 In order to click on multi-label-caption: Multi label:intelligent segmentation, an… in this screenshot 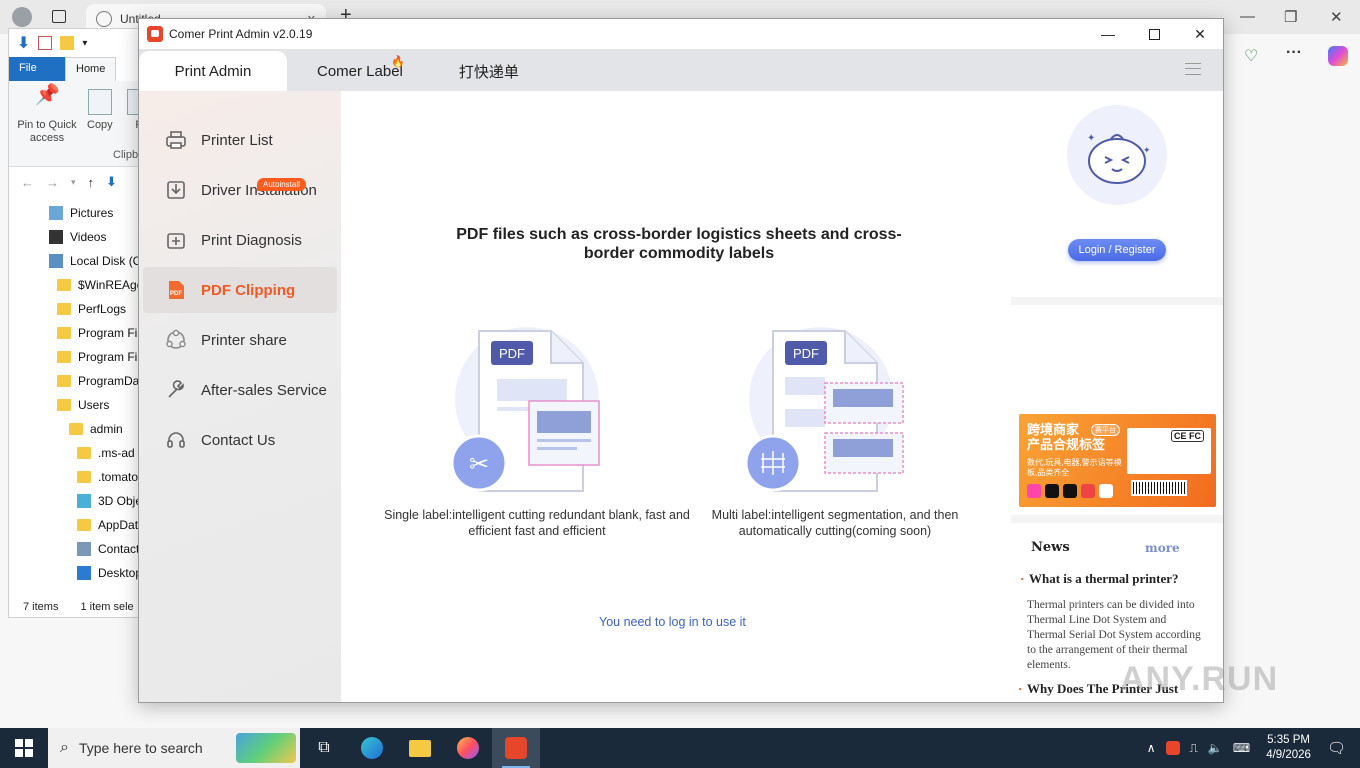, I will do `click(835, 523)`.